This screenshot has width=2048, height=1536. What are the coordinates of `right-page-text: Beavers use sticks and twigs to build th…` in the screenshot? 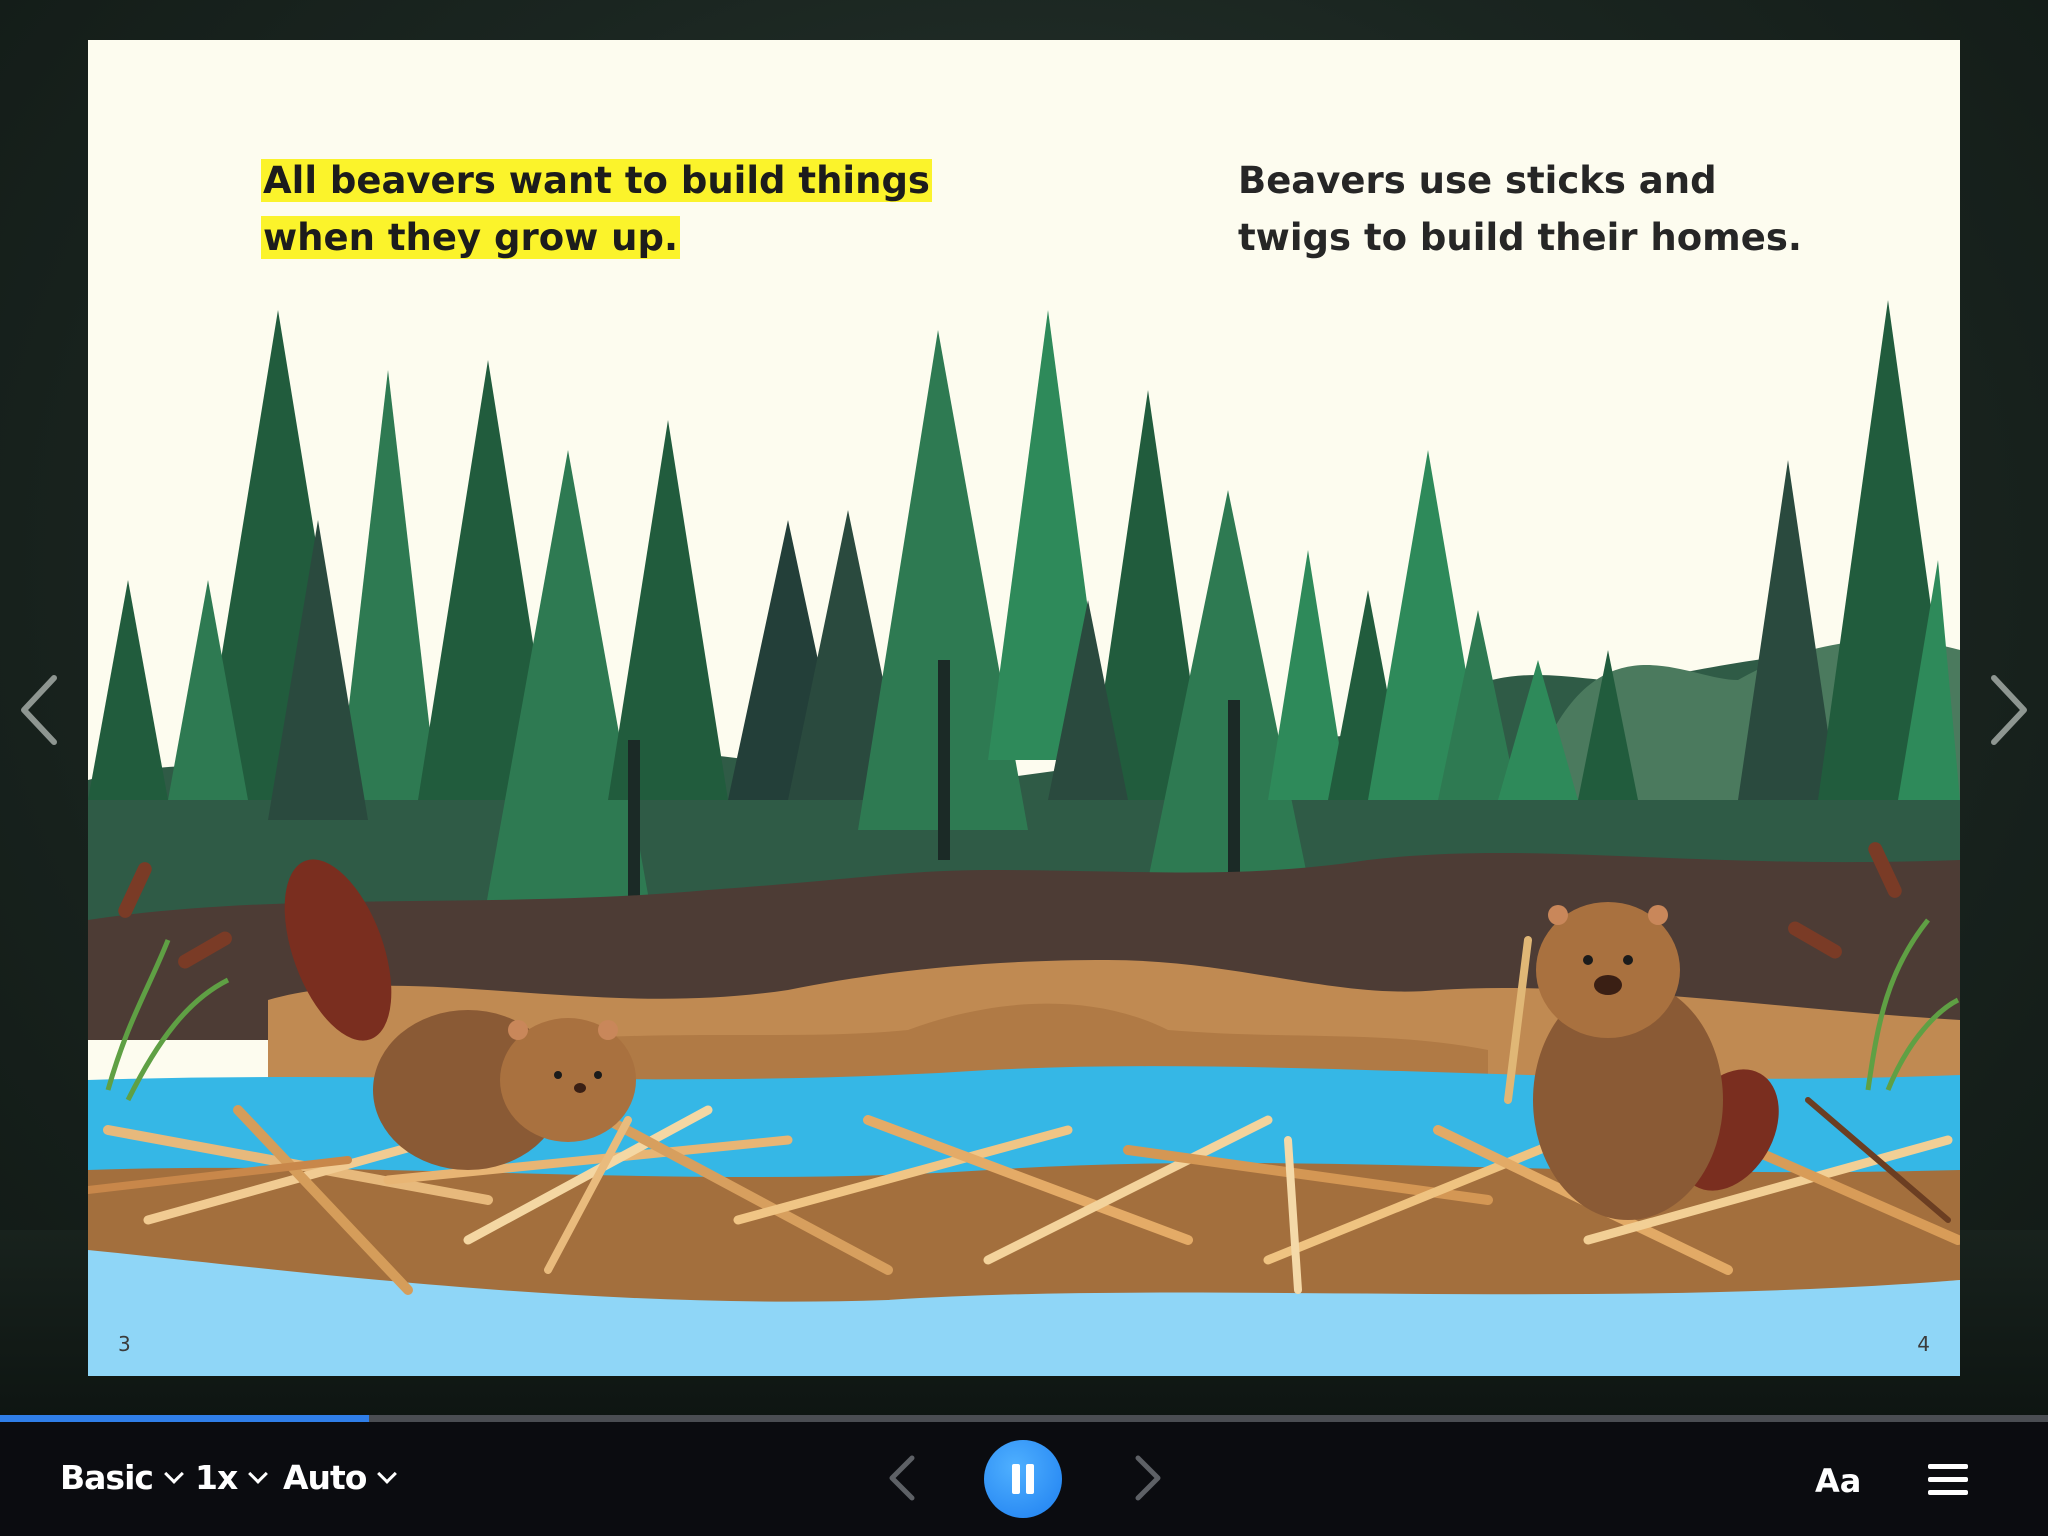 It's located at (1520, 209).